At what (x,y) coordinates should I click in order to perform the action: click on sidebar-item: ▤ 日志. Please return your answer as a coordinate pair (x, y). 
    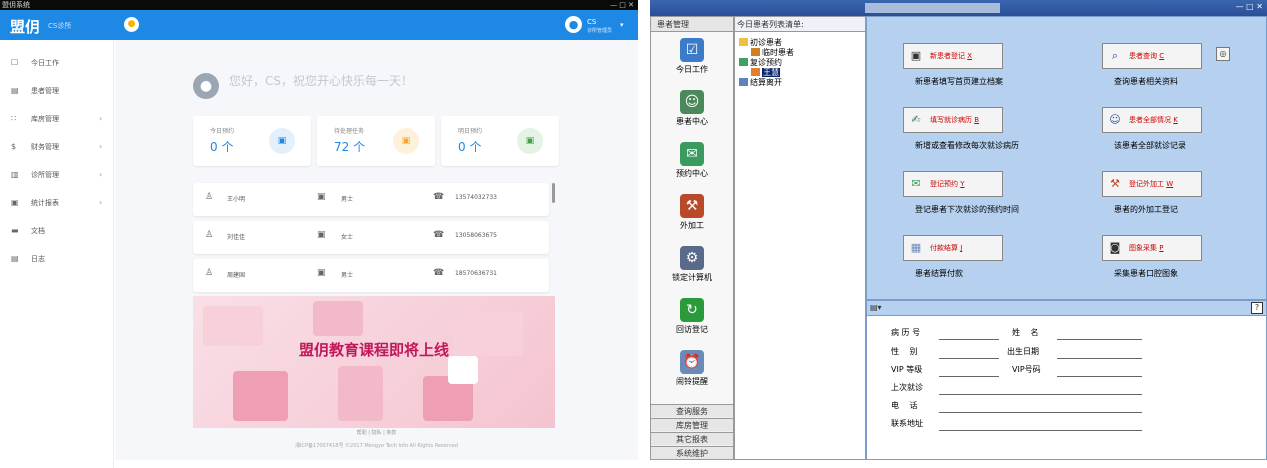
    Looking at the image, I should click on (57, 259).